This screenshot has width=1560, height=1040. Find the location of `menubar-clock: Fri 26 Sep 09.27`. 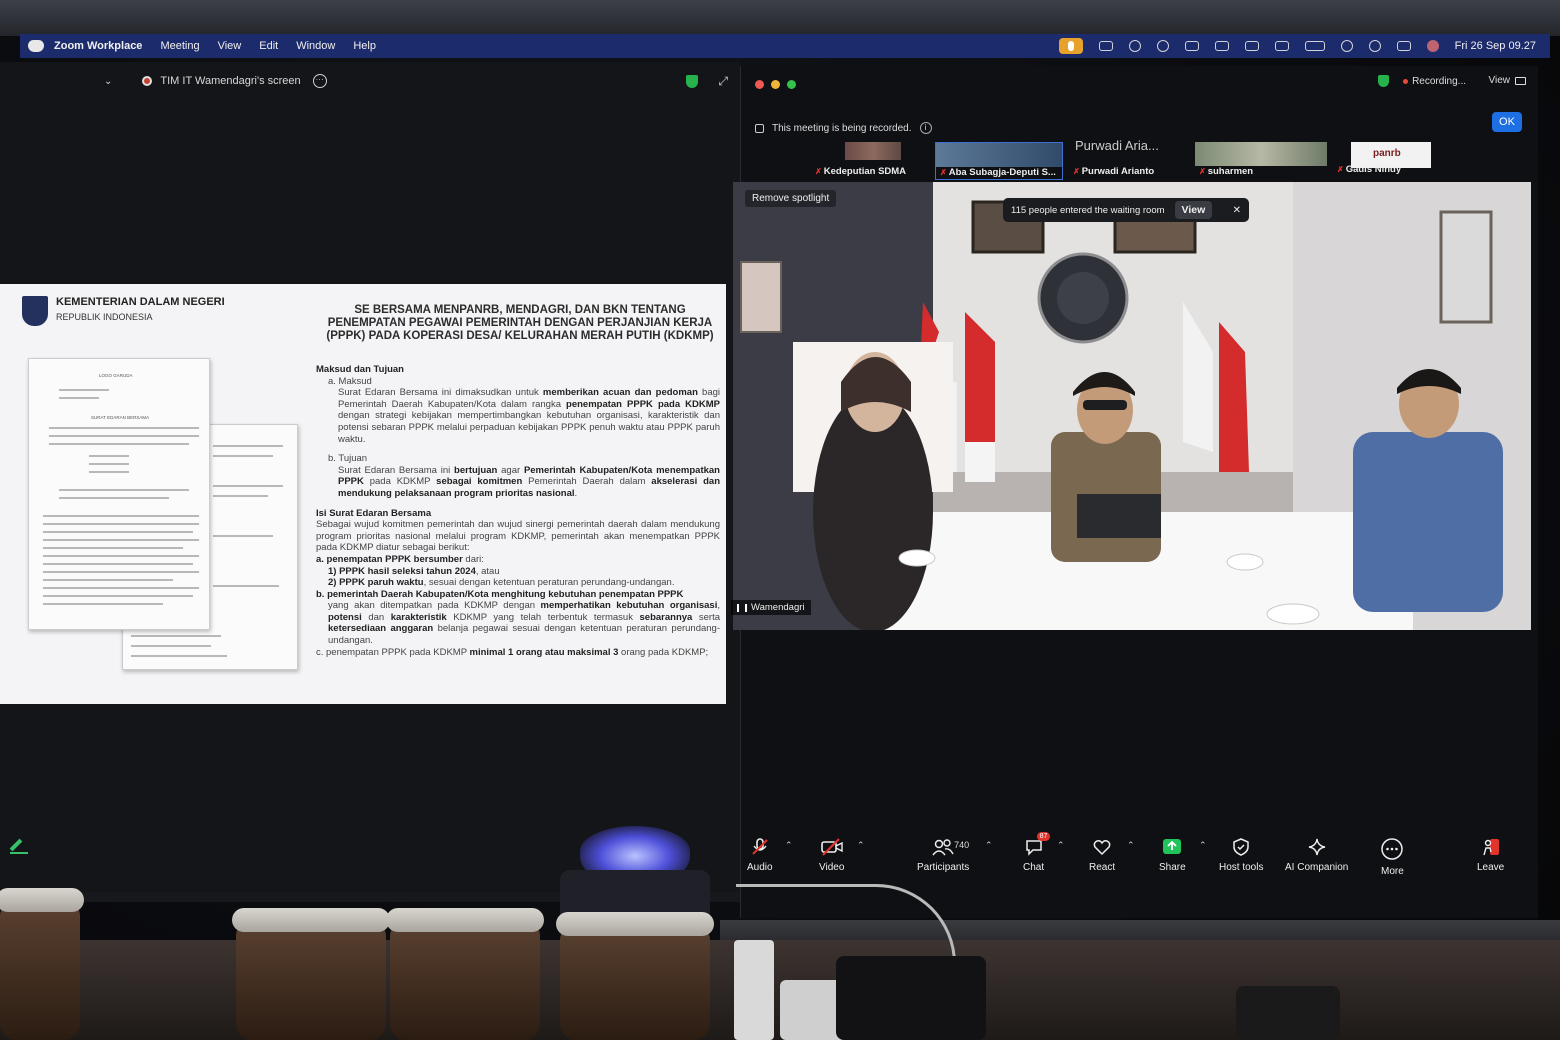

menubar-clock: Fri 26 Sep 09.27 is located at coordinates (1495, 46).